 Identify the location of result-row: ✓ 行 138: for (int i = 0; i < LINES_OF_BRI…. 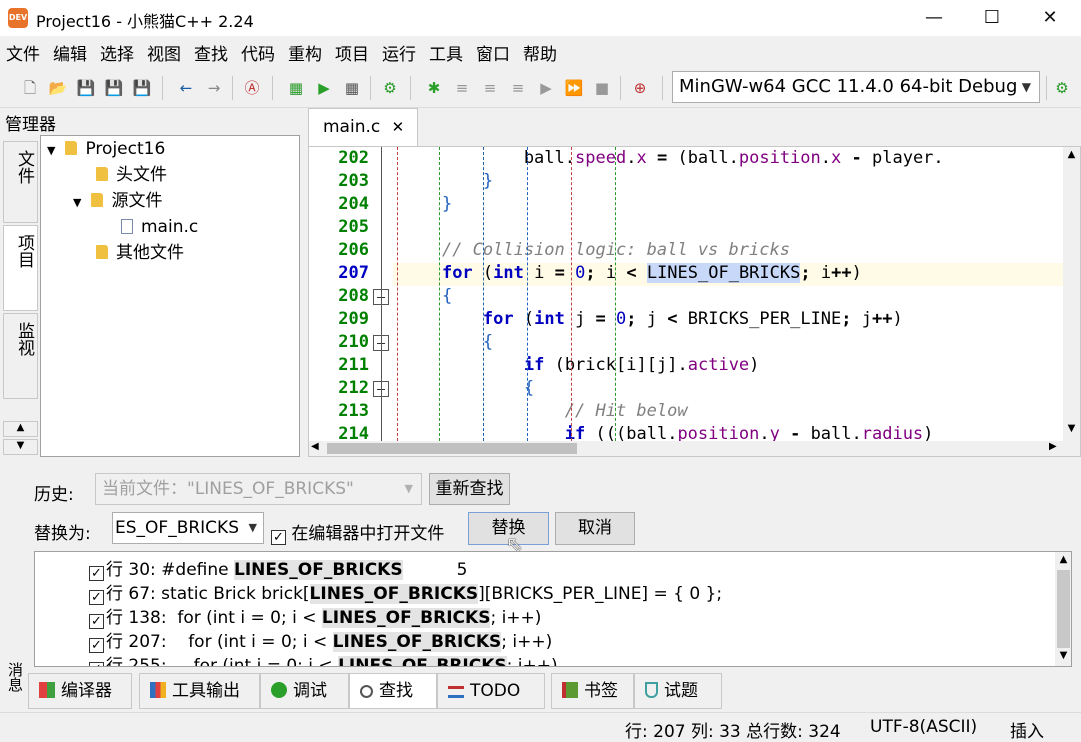
(315, 616).